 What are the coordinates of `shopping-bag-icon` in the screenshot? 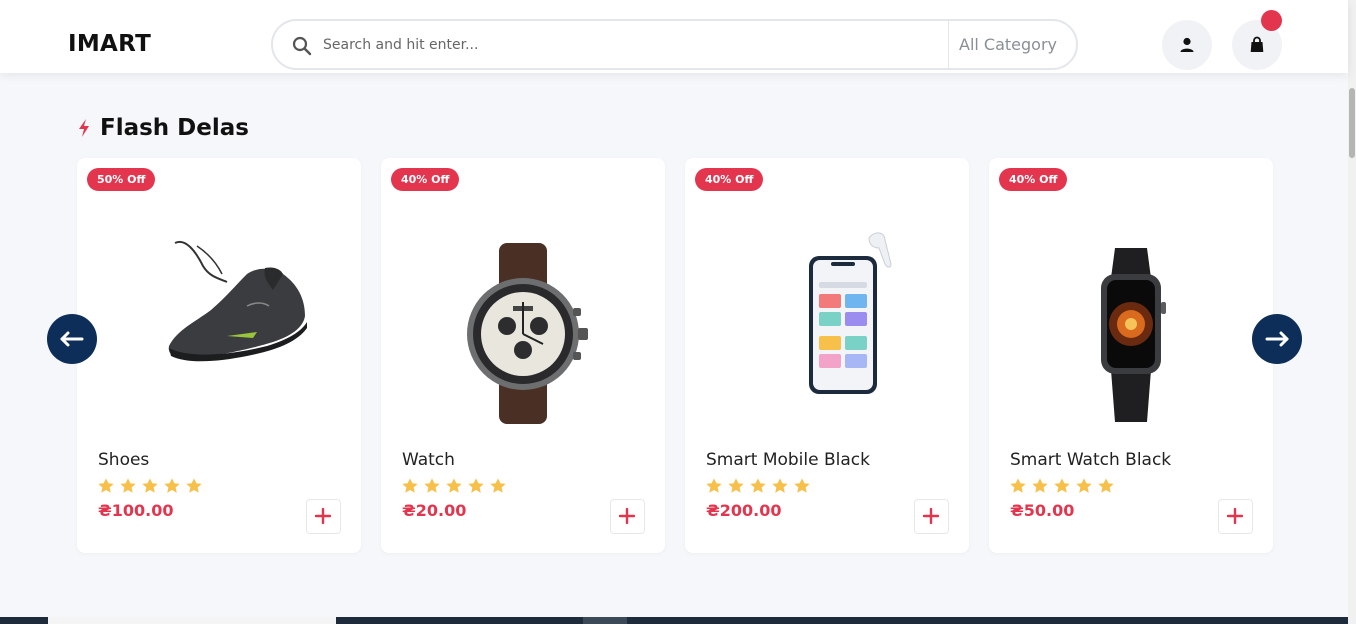 It's located at (1257, 44).